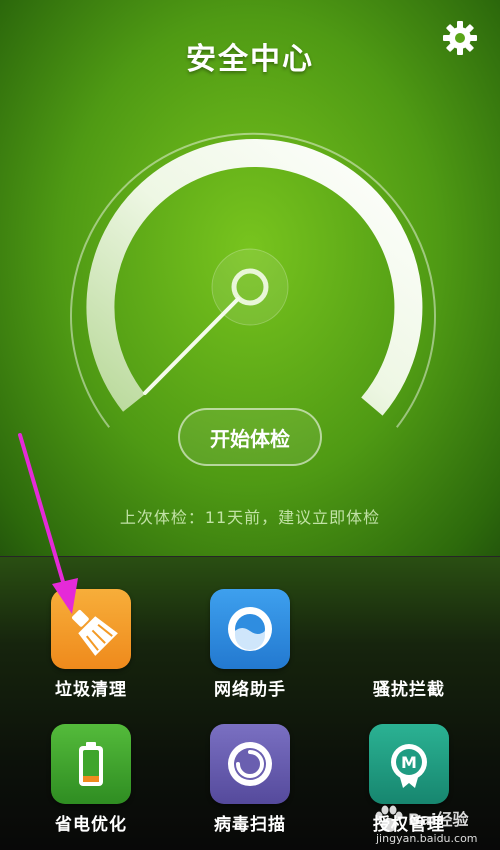  I want to click on tool-power-saving: 省电优化, so click(91, 779).